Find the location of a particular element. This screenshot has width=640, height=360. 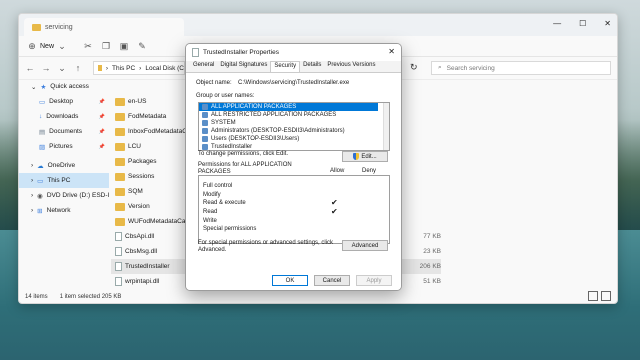

cancel-label: Cancel is located at coordinates (332, 280).